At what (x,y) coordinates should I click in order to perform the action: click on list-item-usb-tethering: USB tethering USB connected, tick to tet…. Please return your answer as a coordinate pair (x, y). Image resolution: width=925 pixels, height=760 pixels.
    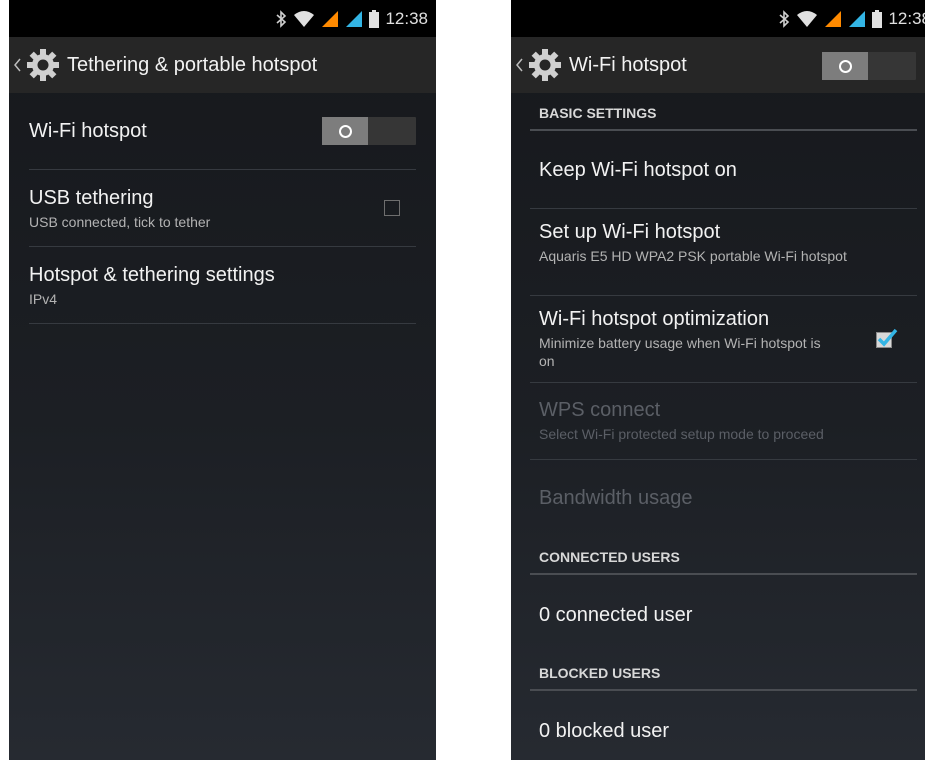
    Looking at the image, I should click on (222, 208).